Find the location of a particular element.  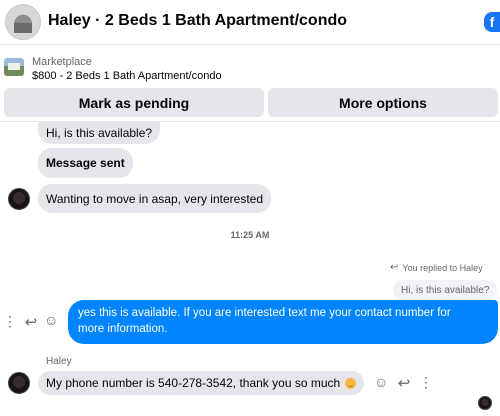

replied-indicator: ↩ You replied to Haley is located at coordinates (436, 267).